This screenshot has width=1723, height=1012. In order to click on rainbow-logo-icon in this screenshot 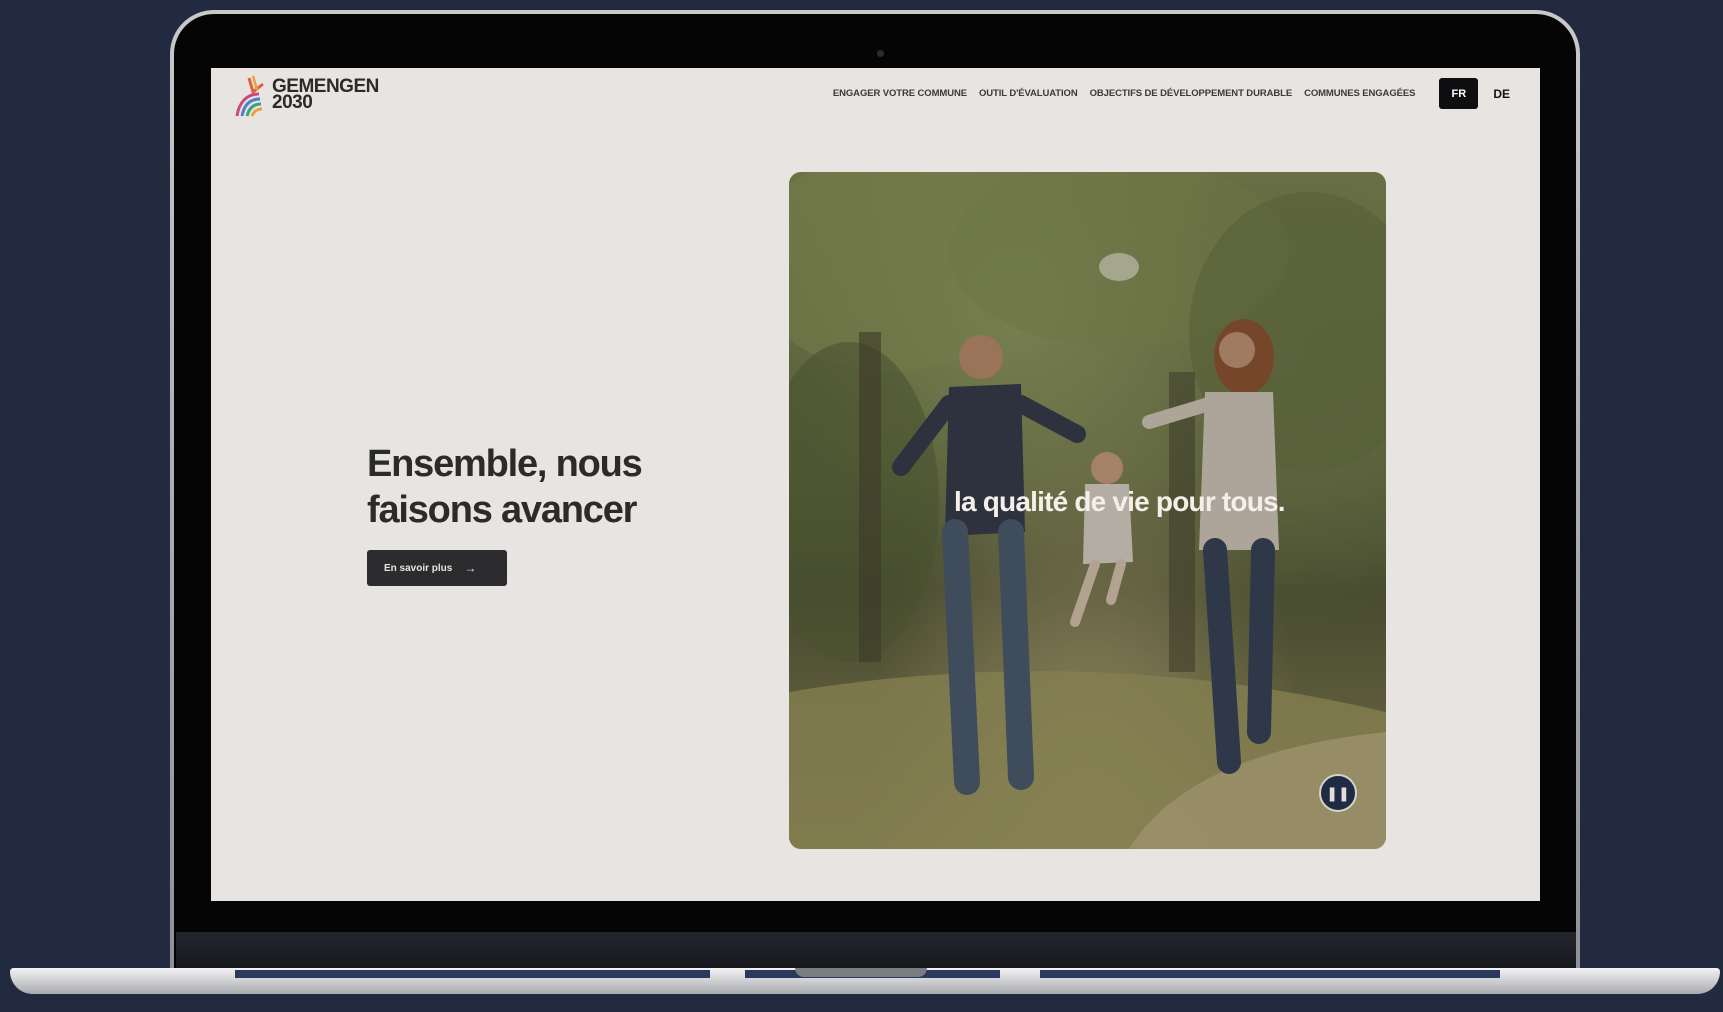, I will do `click(249, 96)`.